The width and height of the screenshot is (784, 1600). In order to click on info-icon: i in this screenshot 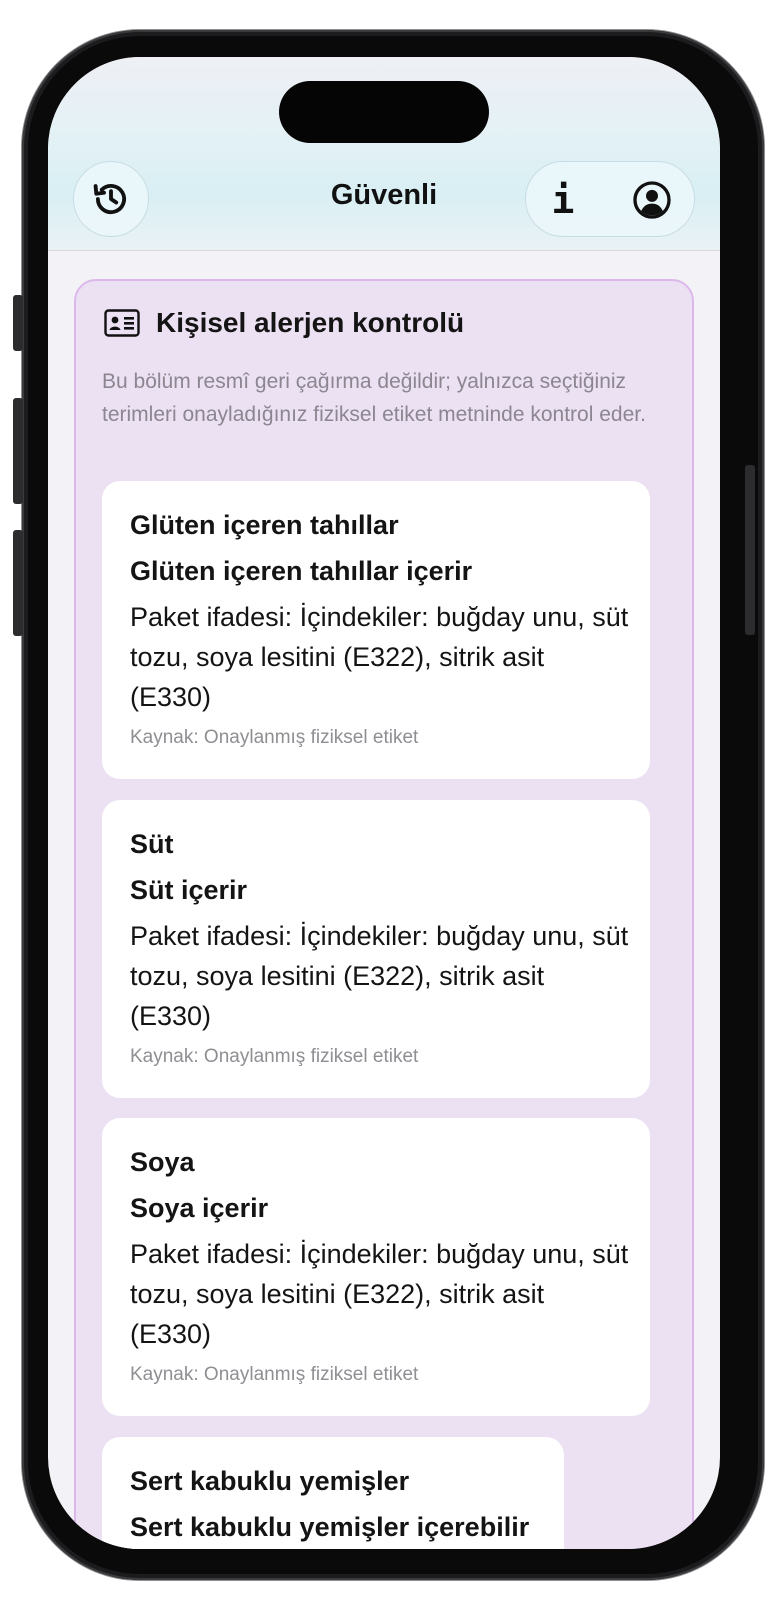, I will do `click(563, 200)`.